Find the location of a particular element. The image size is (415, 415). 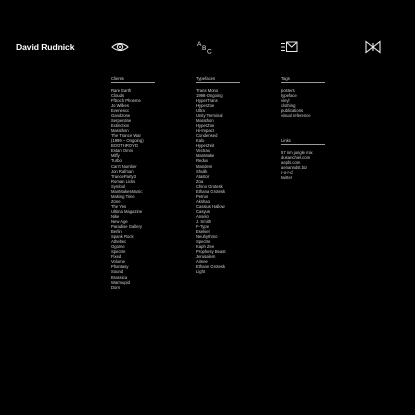

clients-heading: Clients is located at coordinates (133, 80).